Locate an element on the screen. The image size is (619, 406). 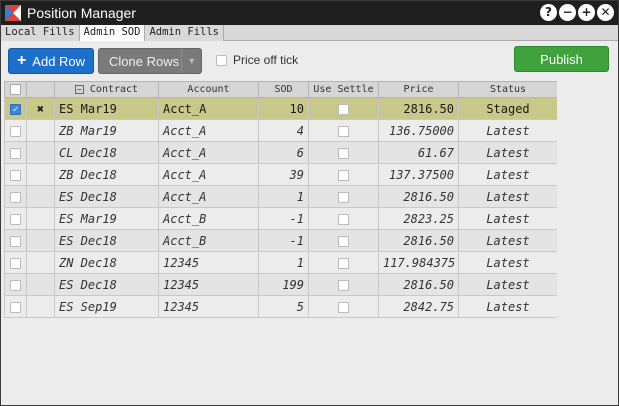
contract-cell: ZB Dec18 is located at coordinates (106, 174).